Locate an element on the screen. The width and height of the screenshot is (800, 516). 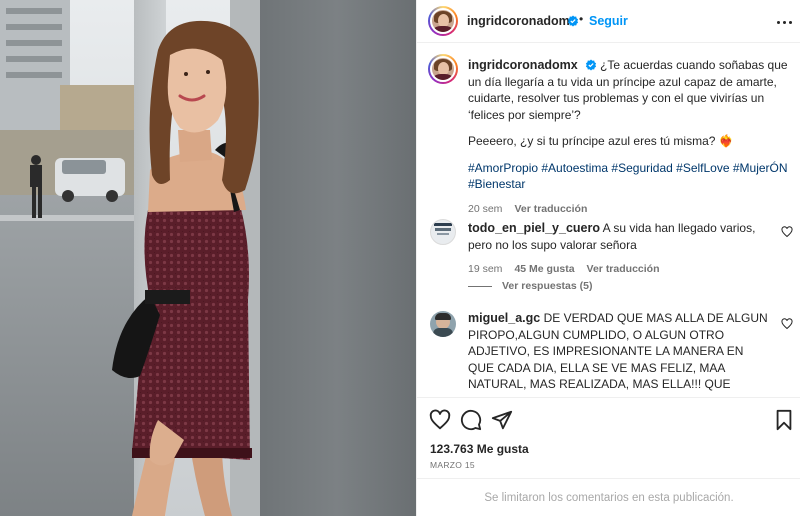
view-replies-label: Ver respuestas (5) is located at coordinates (547, 286).